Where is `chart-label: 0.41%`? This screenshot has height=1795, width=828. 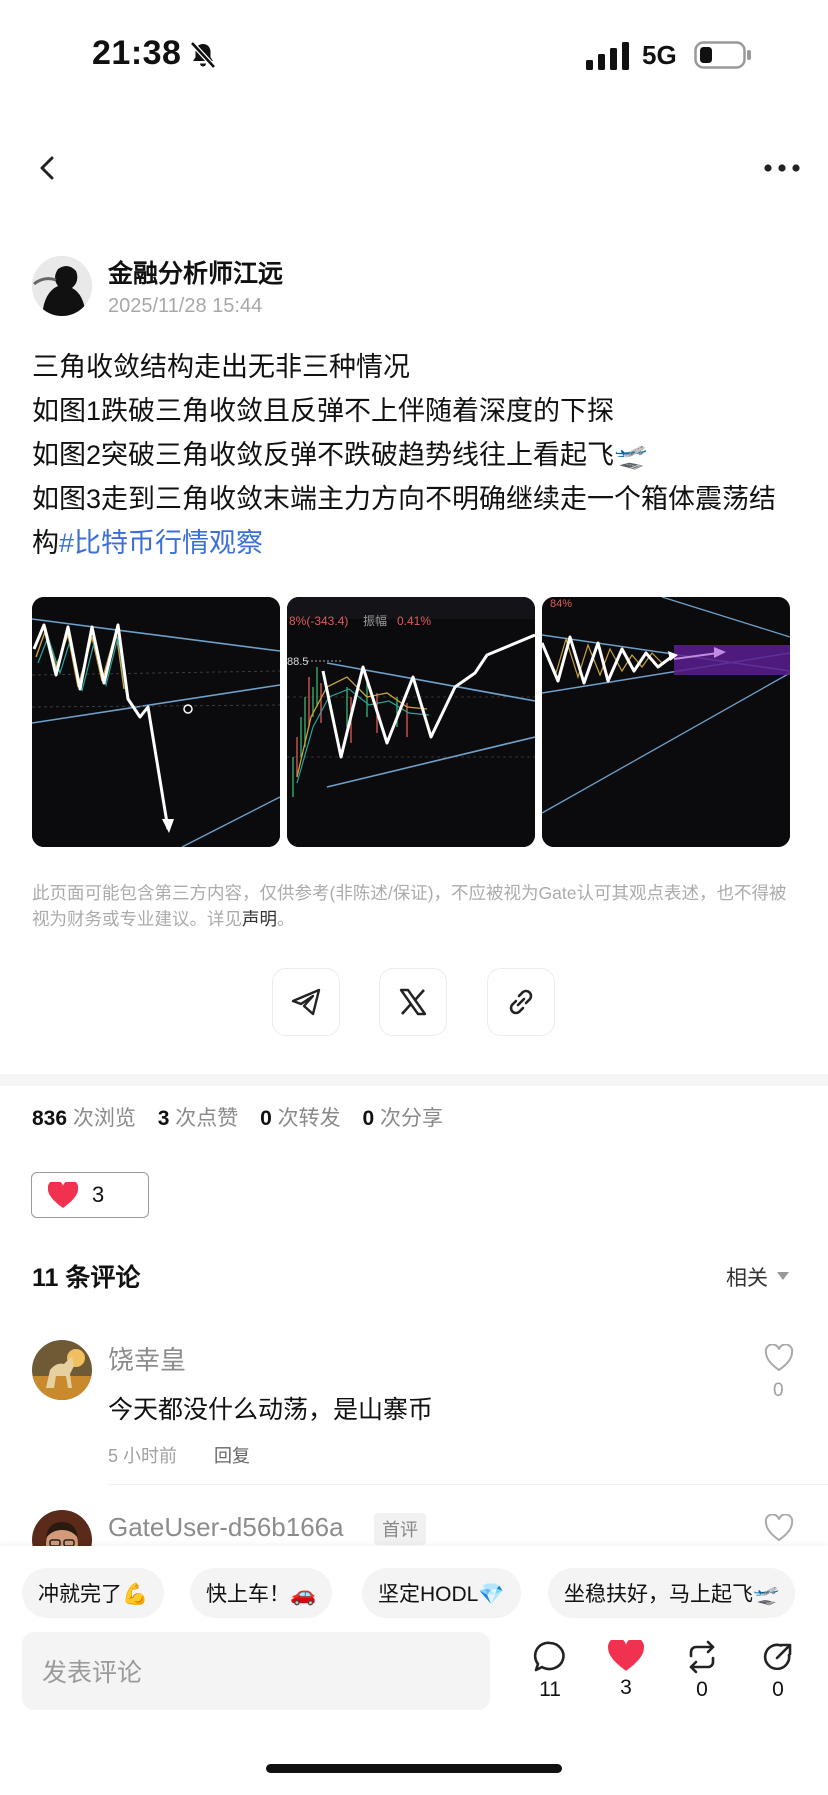 chart-label: 0.41% is located at coordinates (414, 621).